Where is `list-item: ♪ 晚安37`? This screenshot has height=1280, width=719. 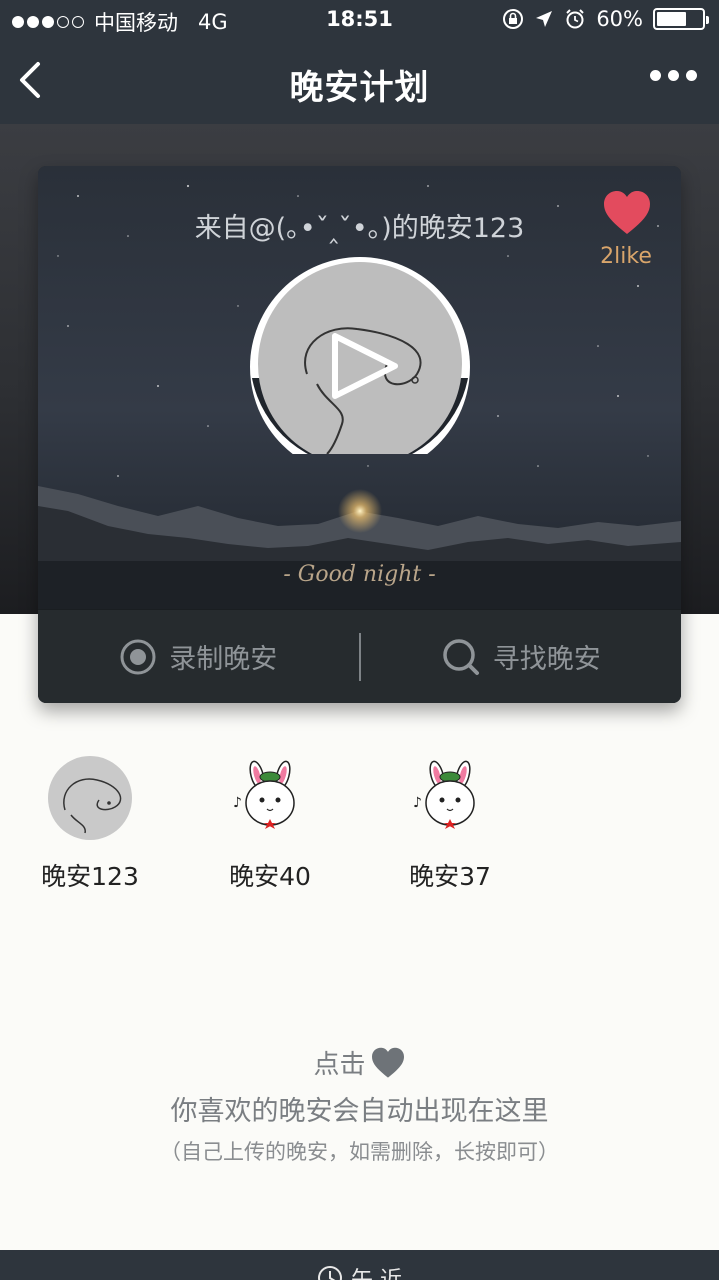
list-item: ♪ 晚安37 is located at coordinates (450, 824).